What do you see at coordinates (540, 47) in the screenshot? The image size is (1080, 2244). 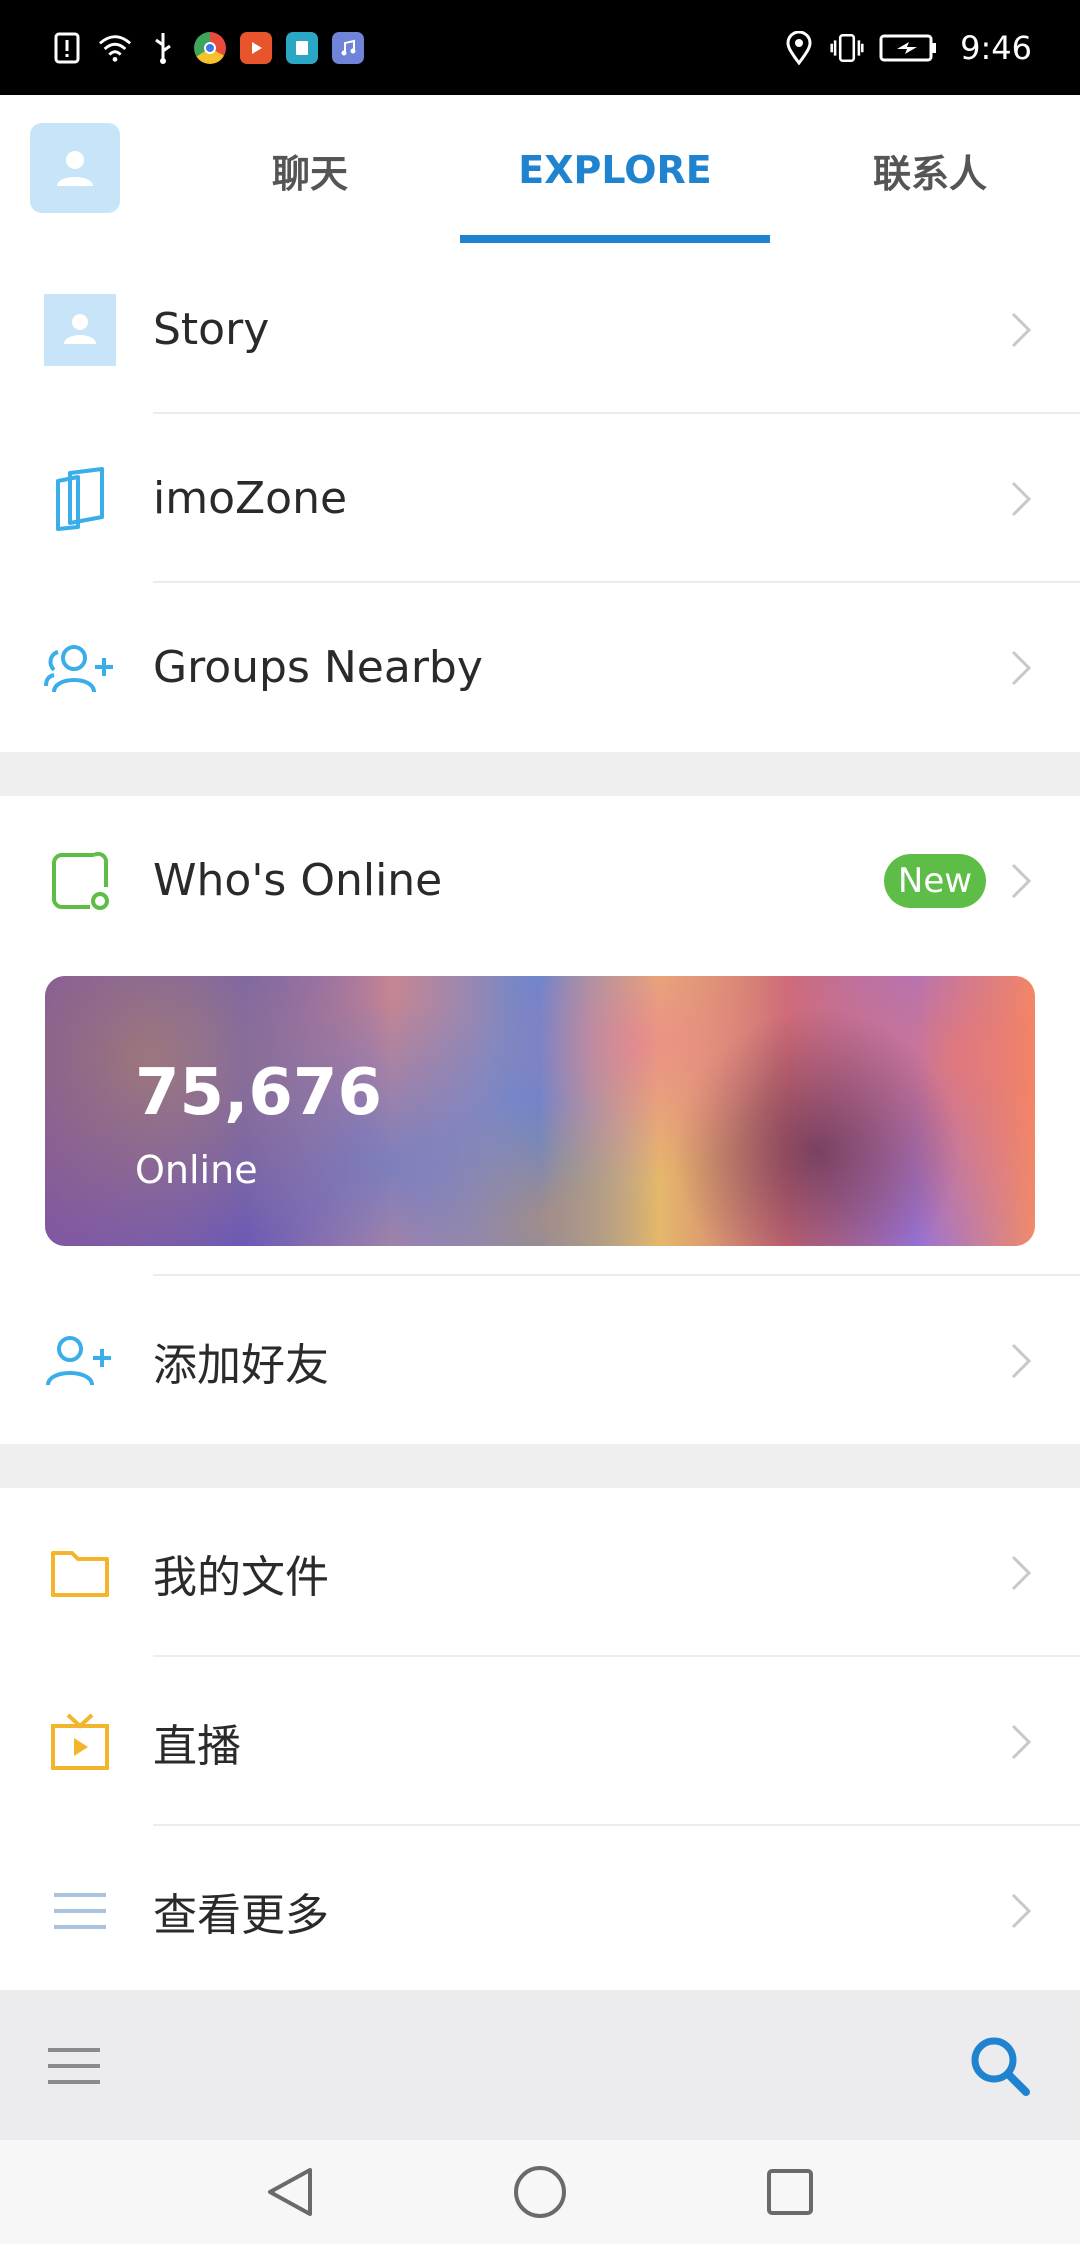 I see `status-bar: 9:46` at bounding box center [540, 47].